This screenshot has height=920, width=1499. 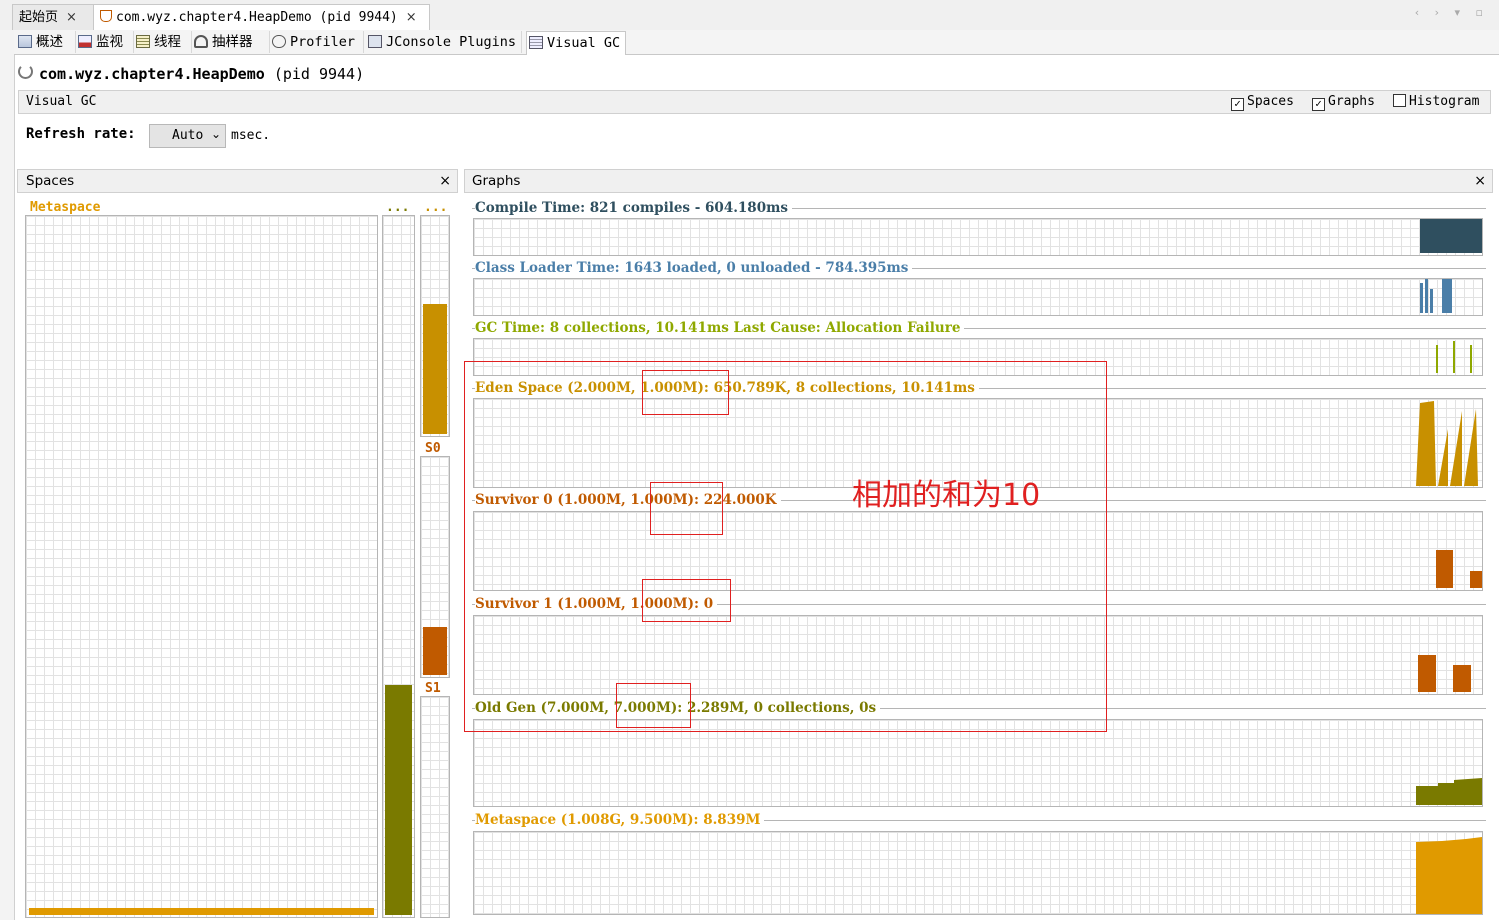 What do you see at coordinates (754, 102) in the screenshot?
I see `visual-gc-toolbar: Visual GC ✓ Spaces ✓ Graphs Histogram` at bounding box center [754, 102].